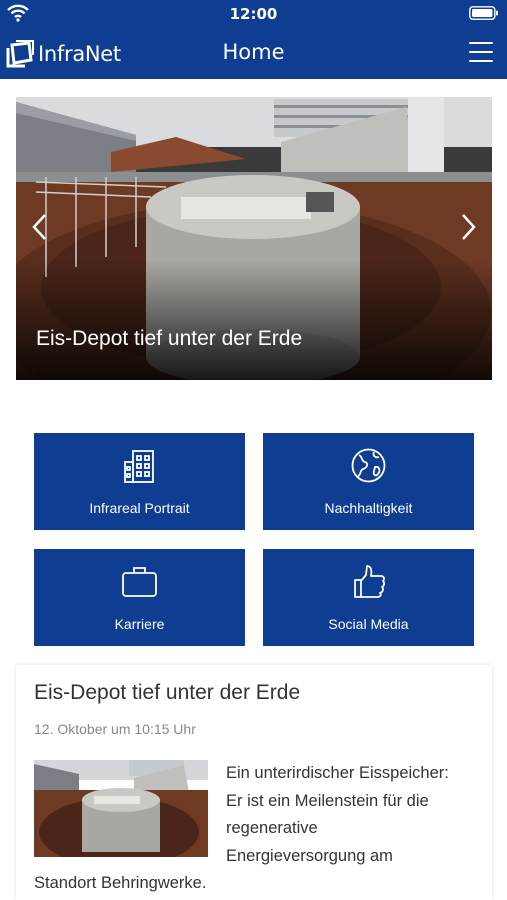 The width and height of the screenshot is (507, 900). I want to click on status-time: 12:00, so click(253, 14).